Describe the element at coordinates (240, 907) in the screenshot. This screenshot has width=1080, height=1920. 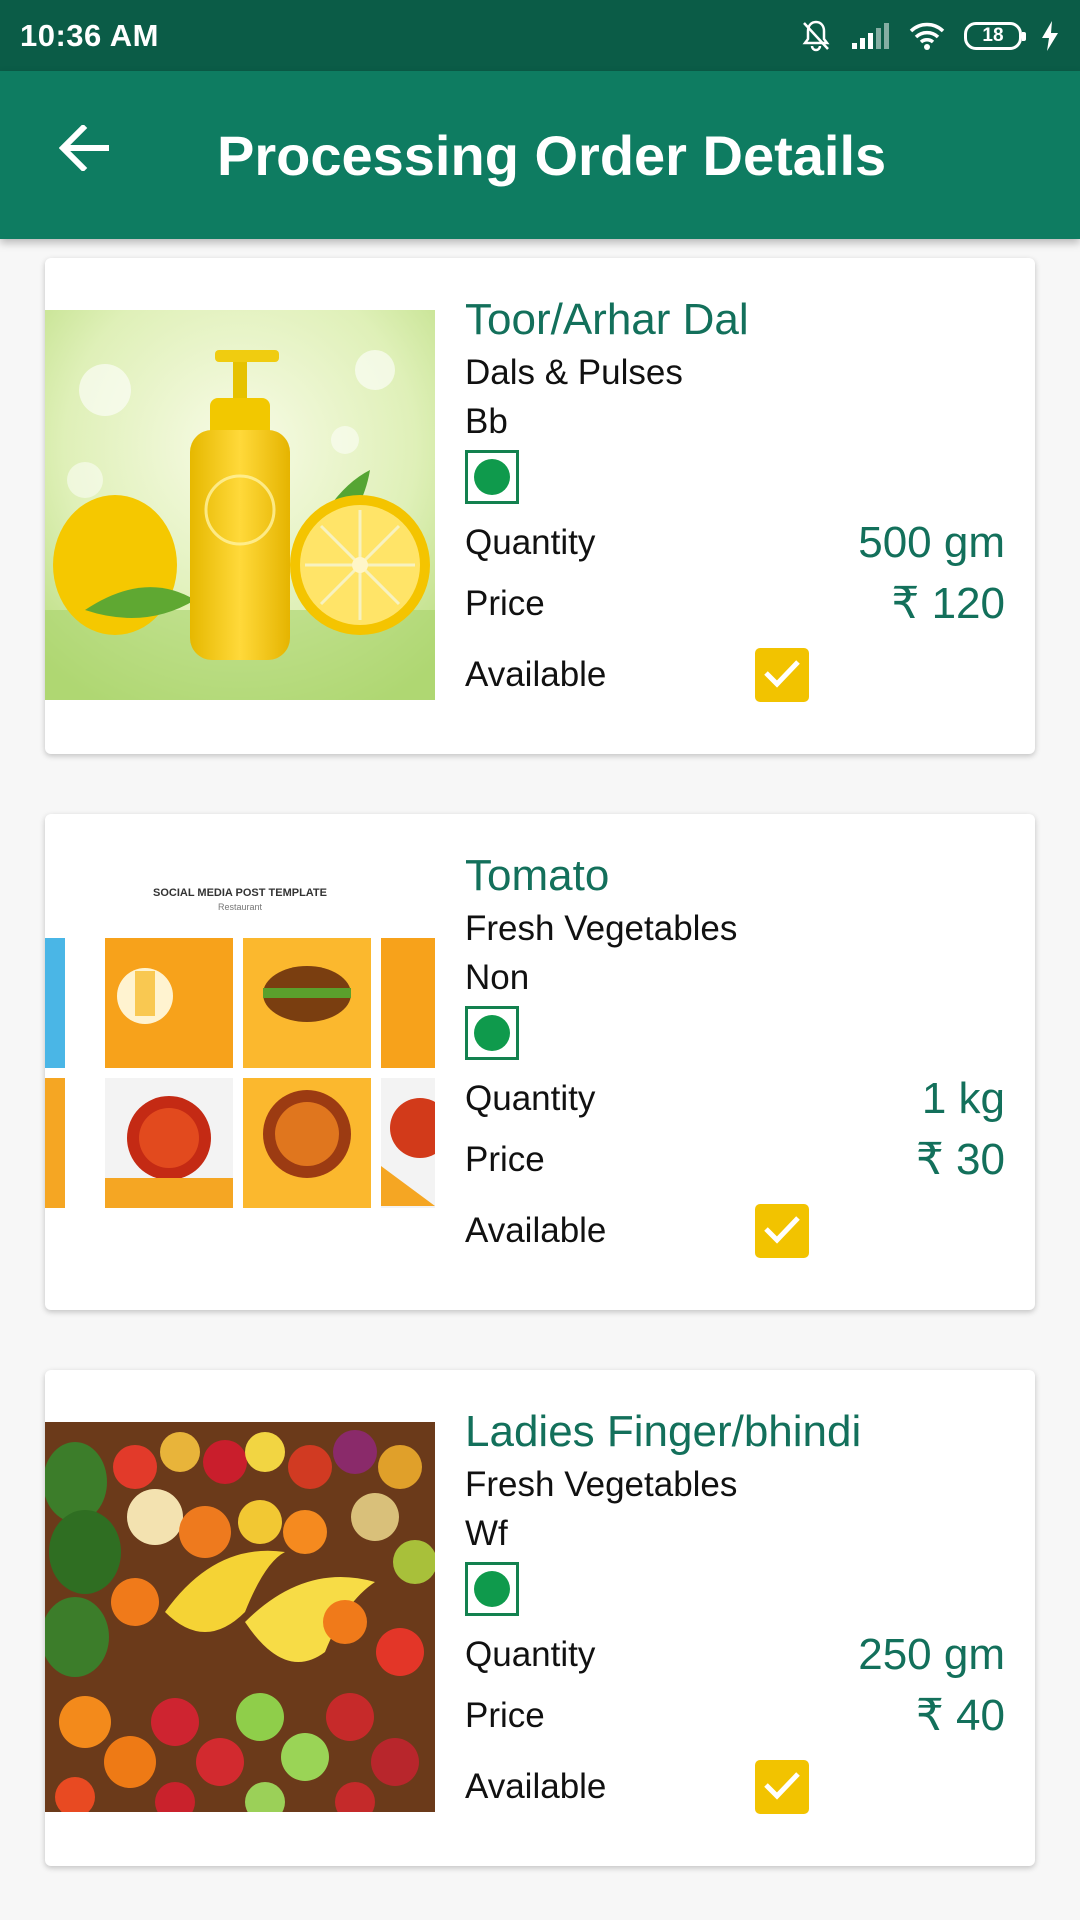
I see `image-subcaption: Restaurant` at that location.